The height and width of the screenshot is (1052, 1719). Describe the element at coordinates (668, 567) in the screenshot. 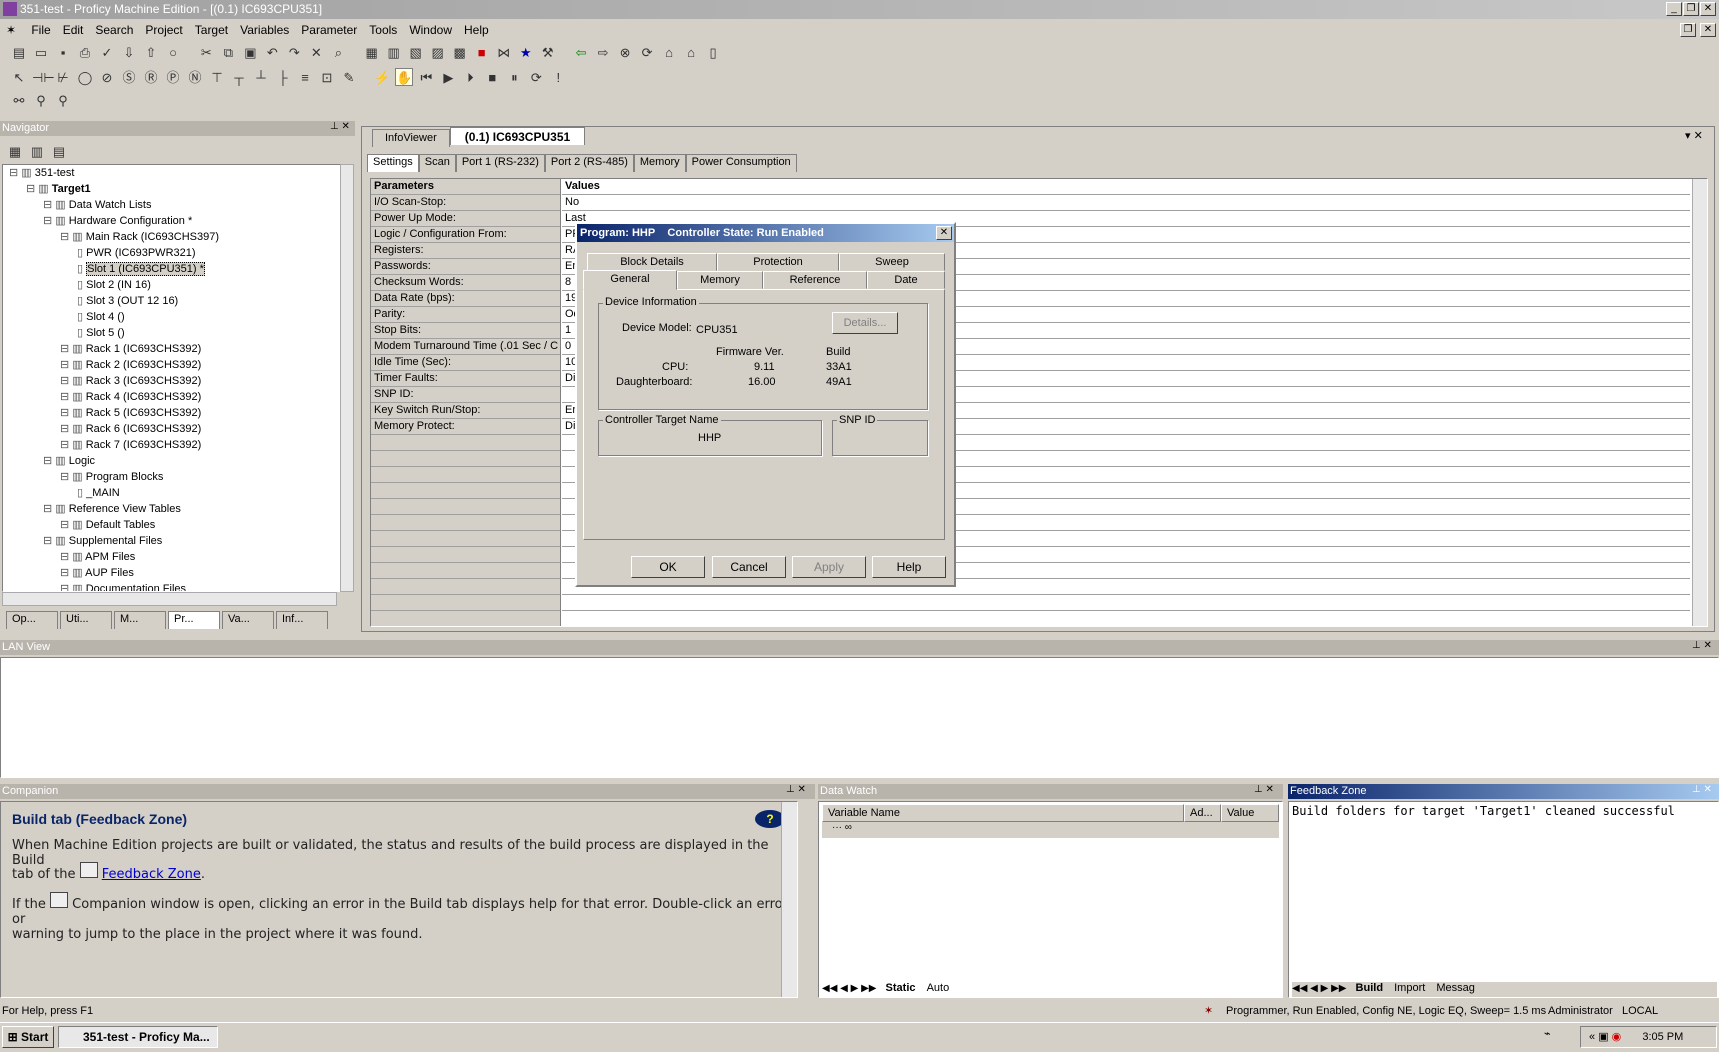

I see `ok-button: OK` at that location.